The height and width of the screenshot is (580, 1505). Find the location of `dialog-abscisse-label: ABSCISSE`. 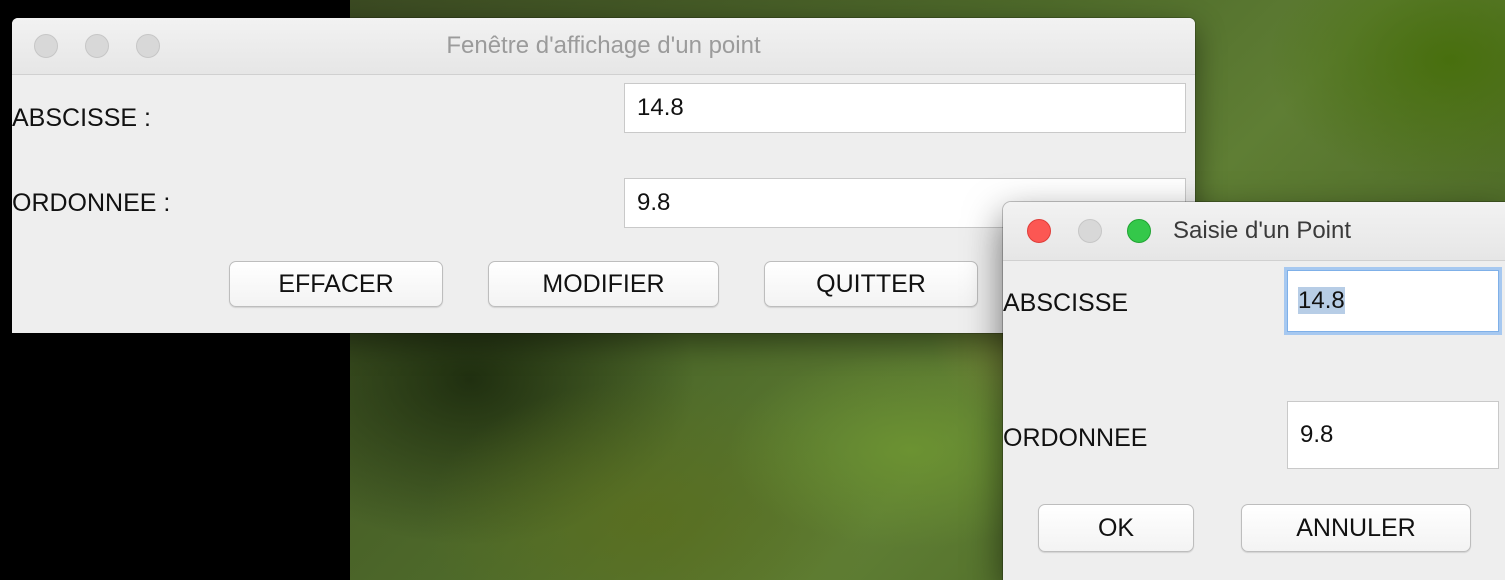

dialog-abscisse-label: ABSCISSE is located at coordinates (1066, 303).